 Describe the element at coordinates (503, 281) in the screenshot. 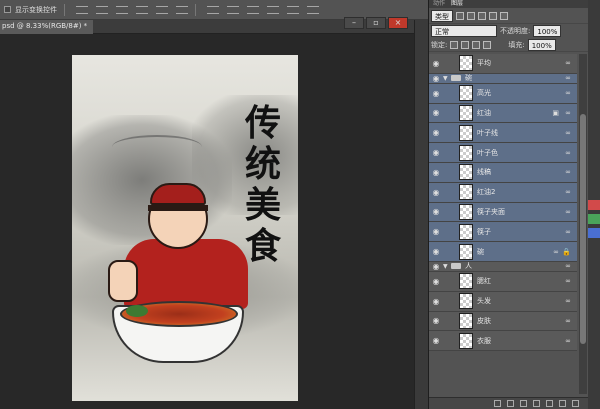

I see `layer-row: ◉ 腮红 ∞` at that location.